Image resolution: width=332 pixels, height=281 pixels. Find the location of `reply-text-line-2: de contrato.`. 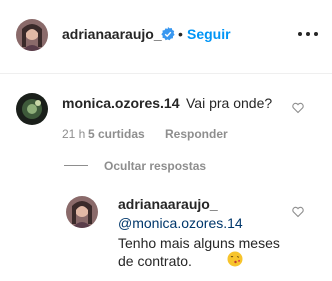

reply-text-line-2: de contrato. is located at coordinates (155, 261).